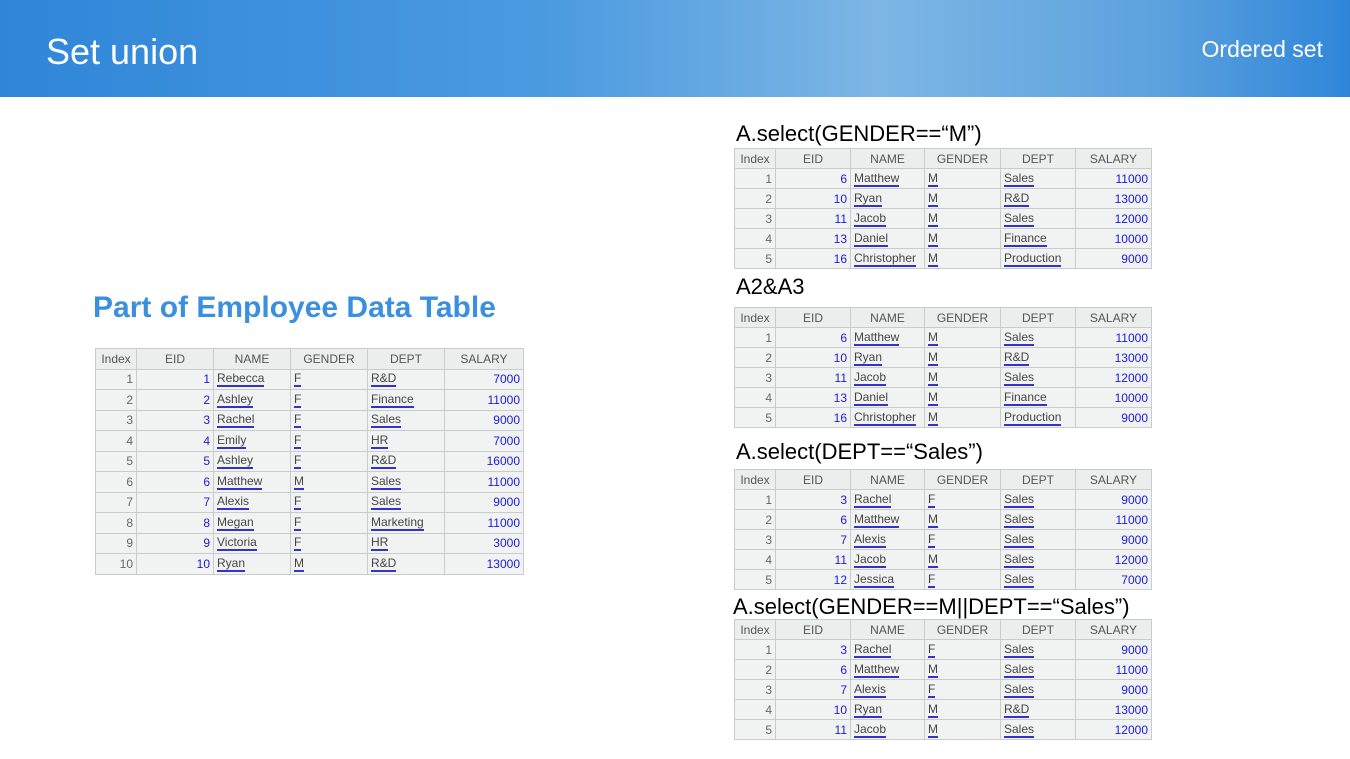 Image resolution: width=1350 pixels, height=759 pixels. I want to click on column-header: GENDER, so click(962, 629).